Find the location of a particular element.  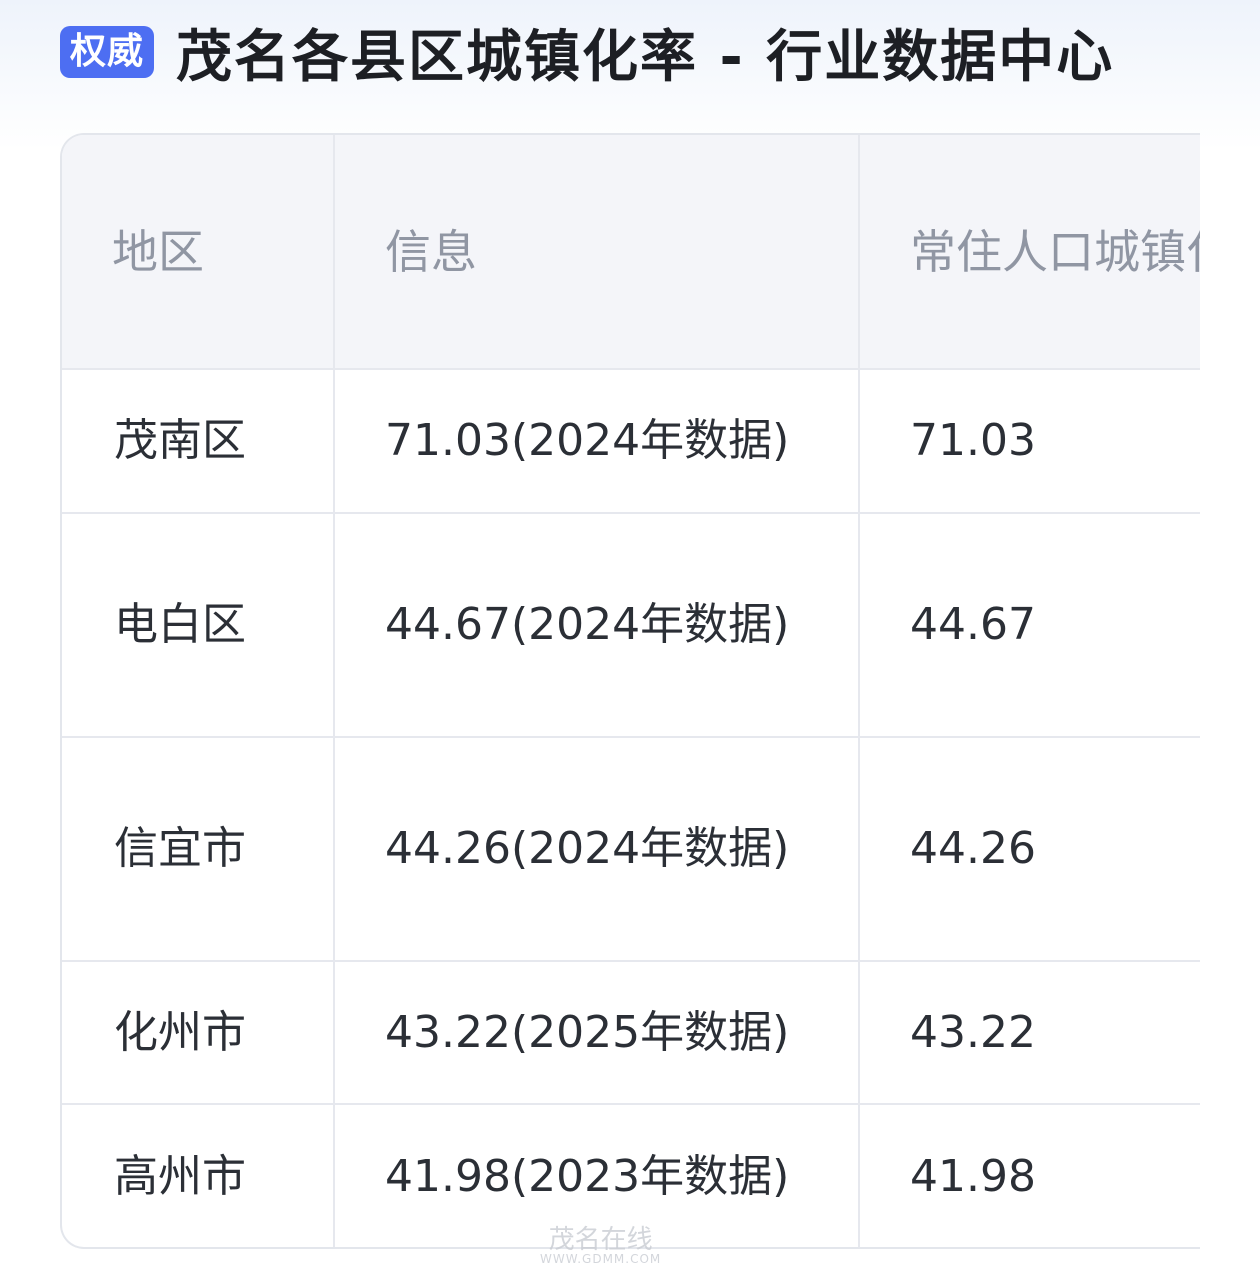

cell-rate: 44.26 is located at coordinates (1029, 849).